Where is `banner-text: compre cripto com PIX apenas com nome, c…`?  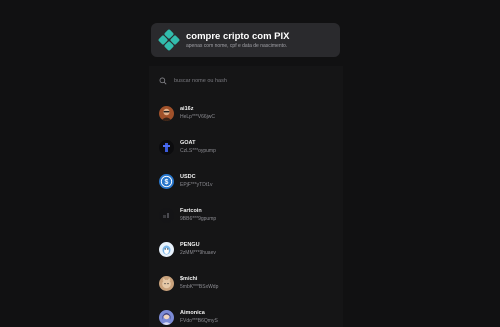 banner-text: compre cripto com PIX apenas com nome, c… is located at coordinates (237, 40).